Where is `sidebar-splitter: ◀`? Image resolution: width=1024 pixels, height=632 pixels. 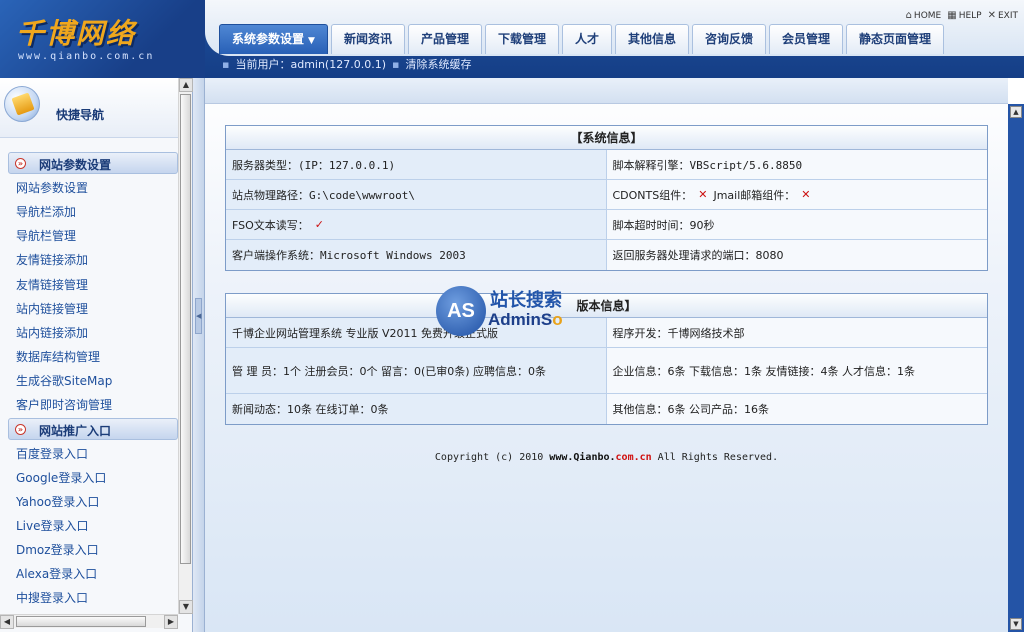
sidebar-splitter: ◀ is located at coordinates (199, 355).